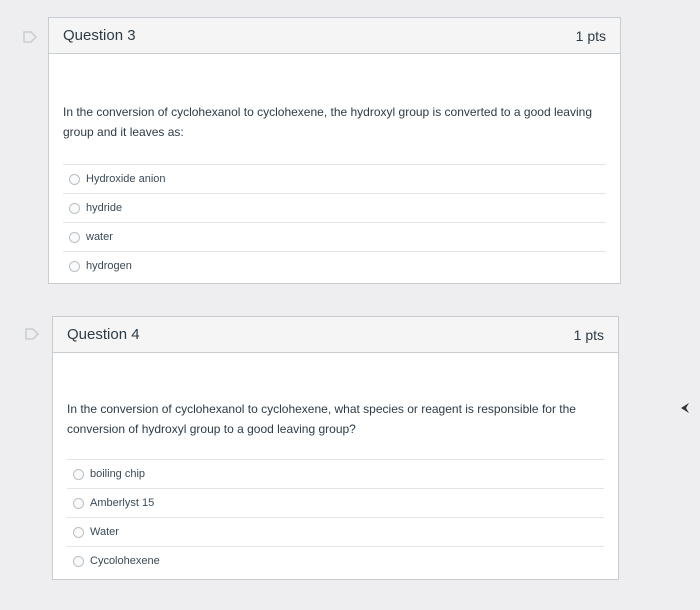  What do you see at coordinates (104, 532) in the screenshot?
I see `answer-label: Water` at bounding box center [104, 532].